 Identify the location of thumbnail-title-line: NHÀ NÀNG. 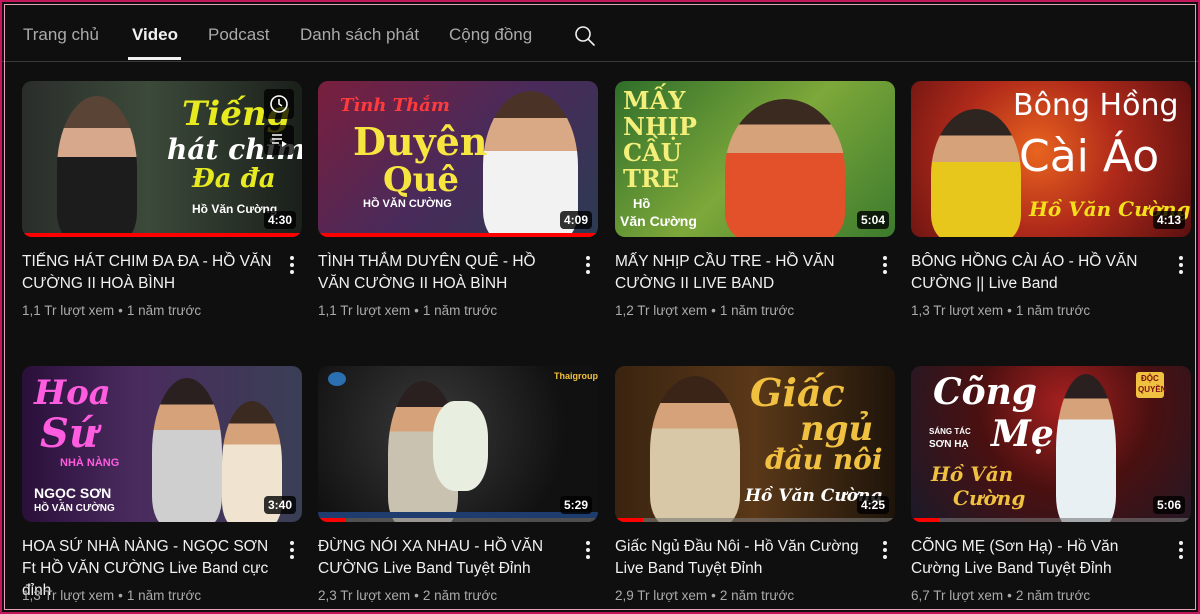
(90, 463).